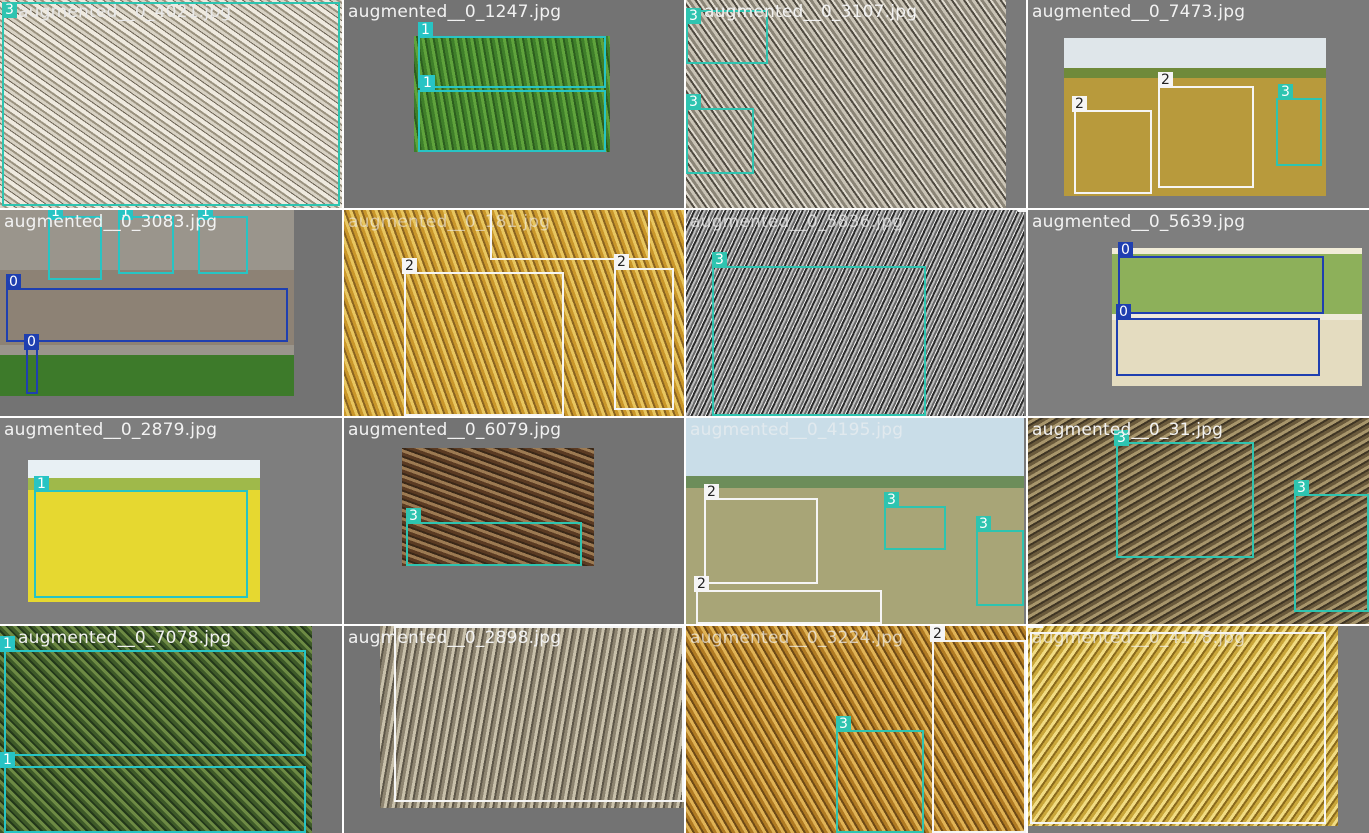 The height and width of the screenshot is (833, 1369). I want to click on tile-15: 2 3 augmented__0_3224.jpg, so click(856, 729).